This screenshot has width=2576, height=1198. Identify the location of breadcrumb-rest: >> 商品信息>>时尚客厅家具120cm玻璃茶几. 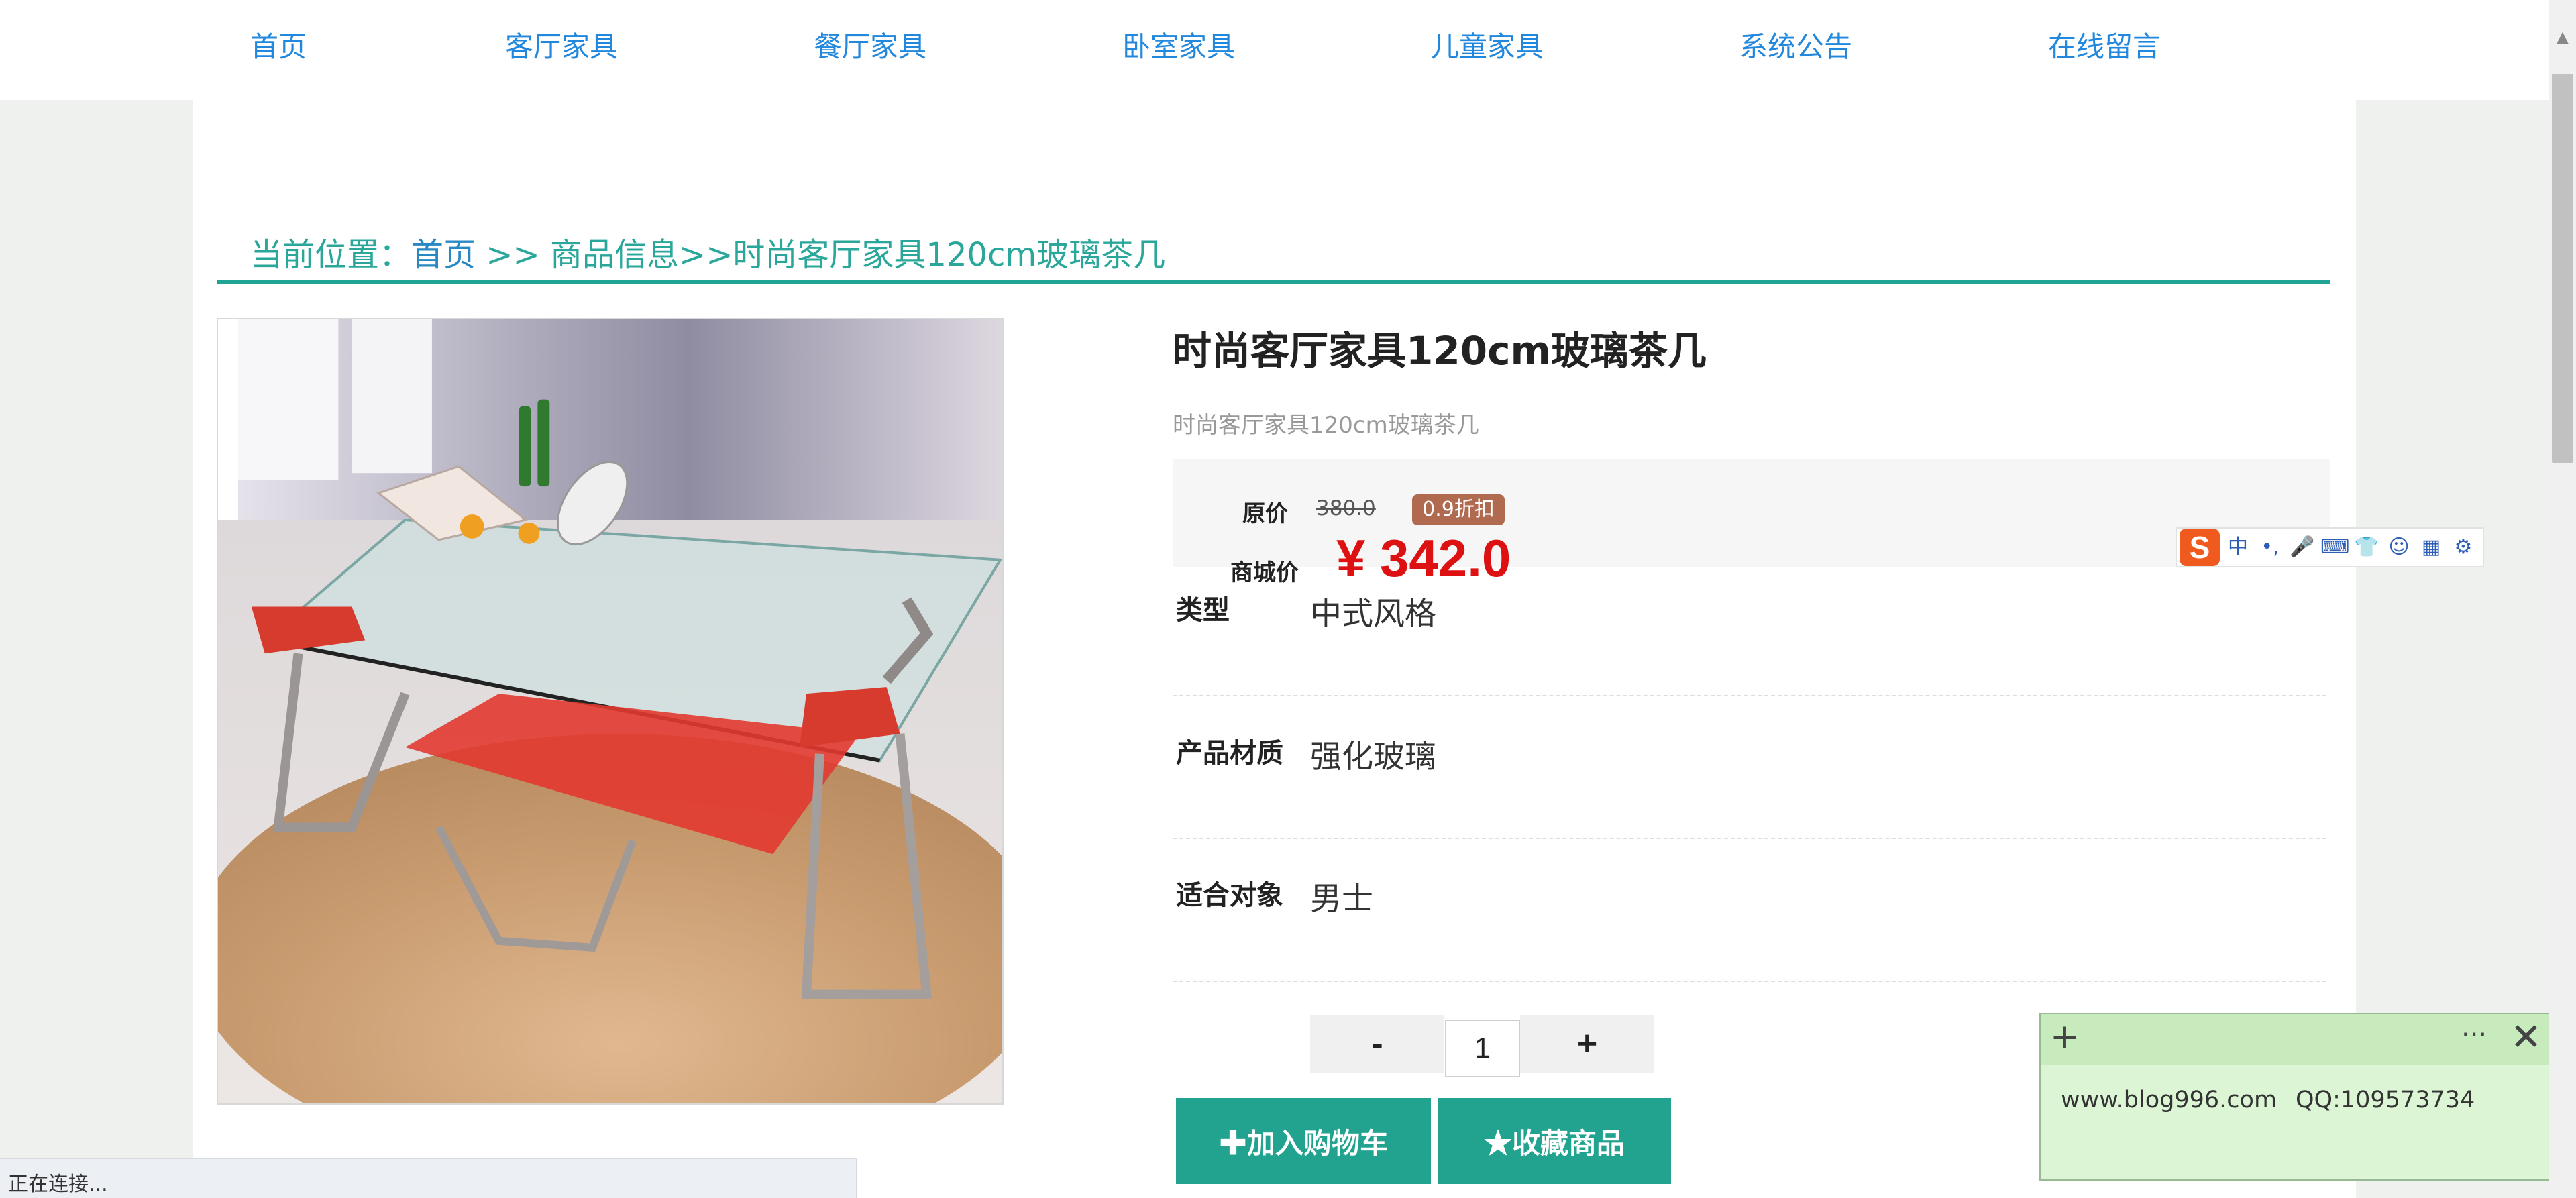
(821, 255).